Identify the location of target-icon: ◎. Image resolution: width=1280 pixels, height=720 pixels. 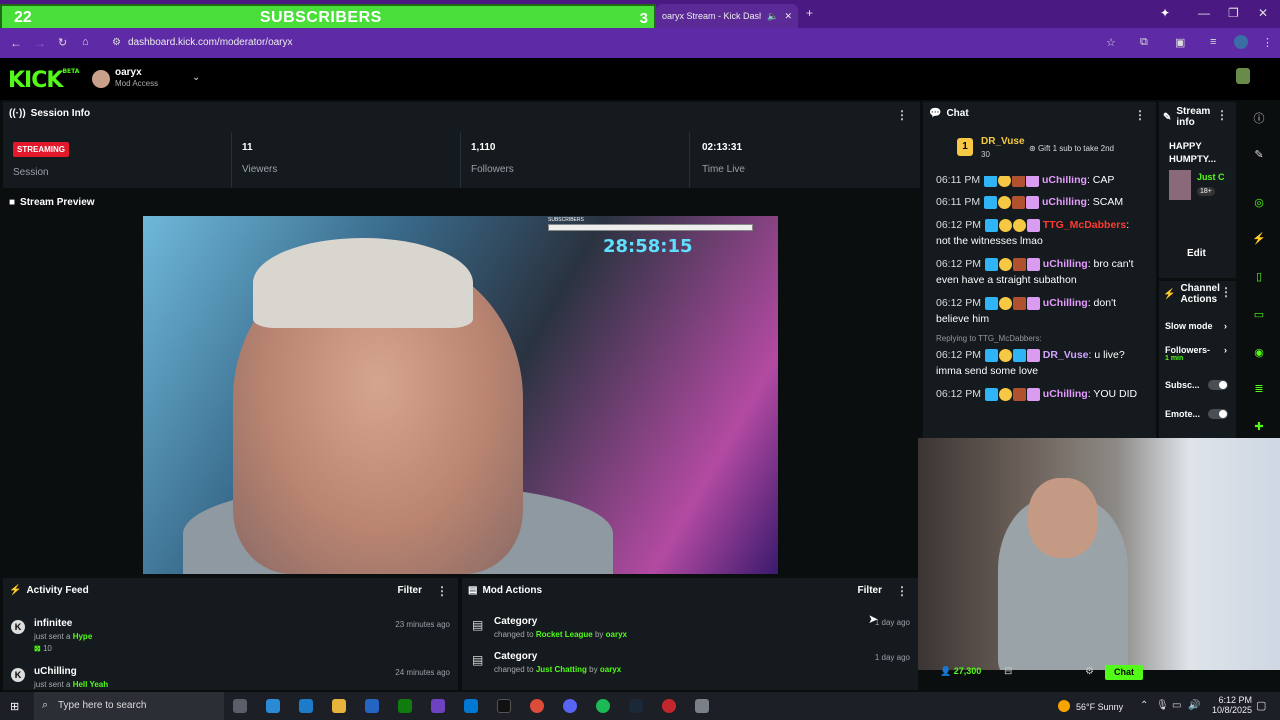
(1259, 204).